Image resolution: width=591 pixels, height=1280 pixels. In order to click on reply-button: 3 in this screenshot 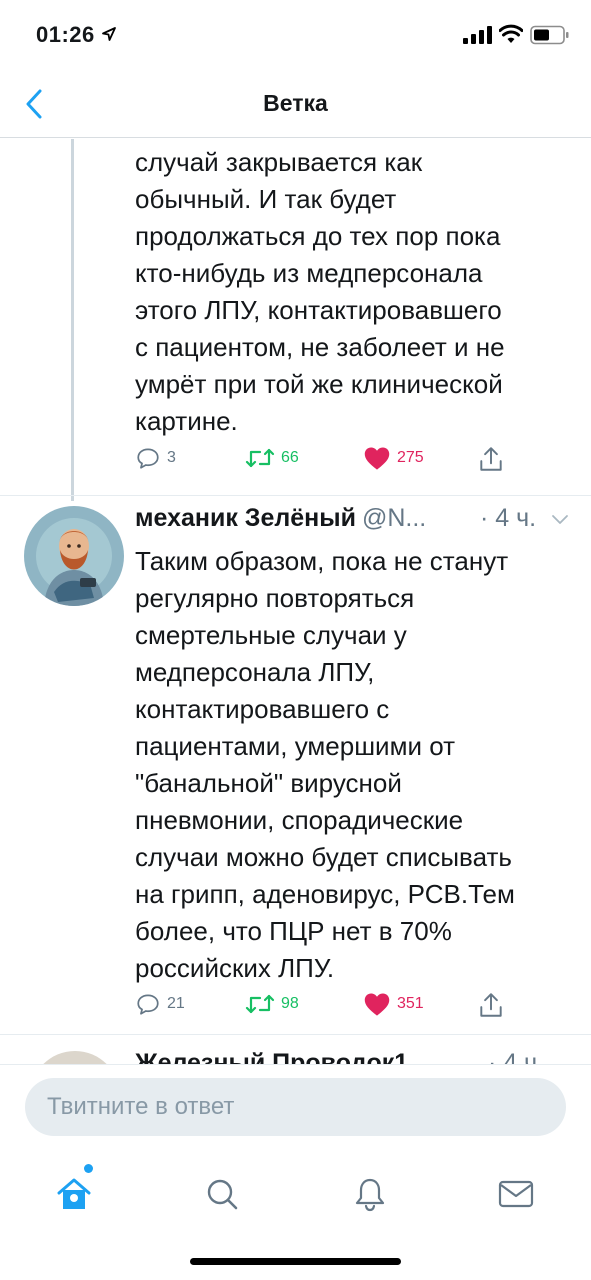, I will do `click(155, 458)`.